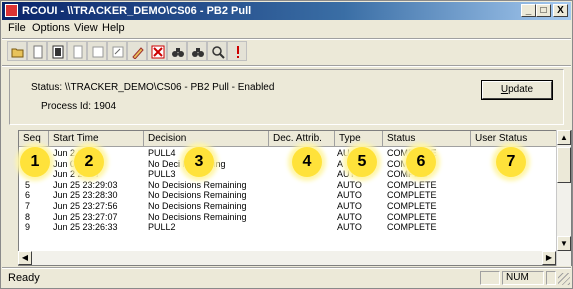  Describe the element at coordinates (564, 279) in the screenshot. I see `resize-grip-icon` at that location.